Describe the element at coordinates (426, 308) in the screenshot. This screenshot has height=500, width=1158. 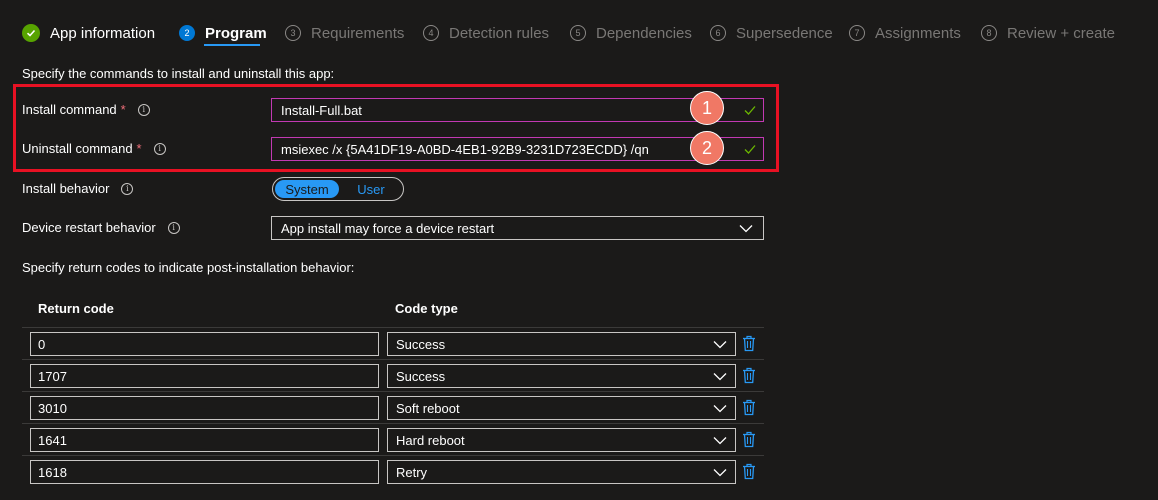
I see `code-type-header: Code type` at that location.